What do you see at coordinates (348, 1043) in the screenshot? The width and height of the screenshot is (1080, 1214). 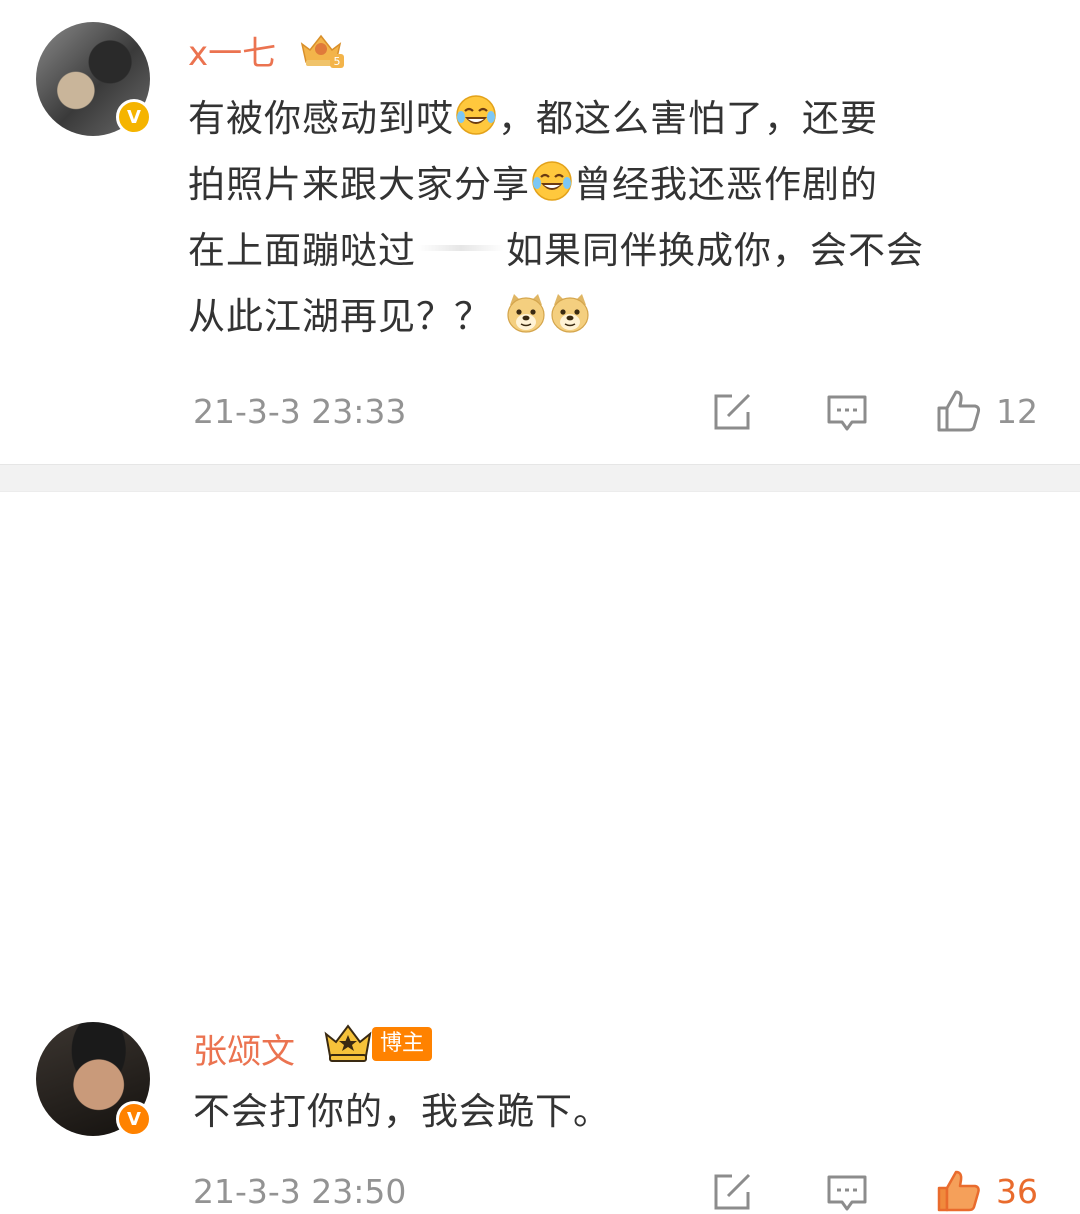 I see `crown-badge-icon` at bounding box center [348, 1043].